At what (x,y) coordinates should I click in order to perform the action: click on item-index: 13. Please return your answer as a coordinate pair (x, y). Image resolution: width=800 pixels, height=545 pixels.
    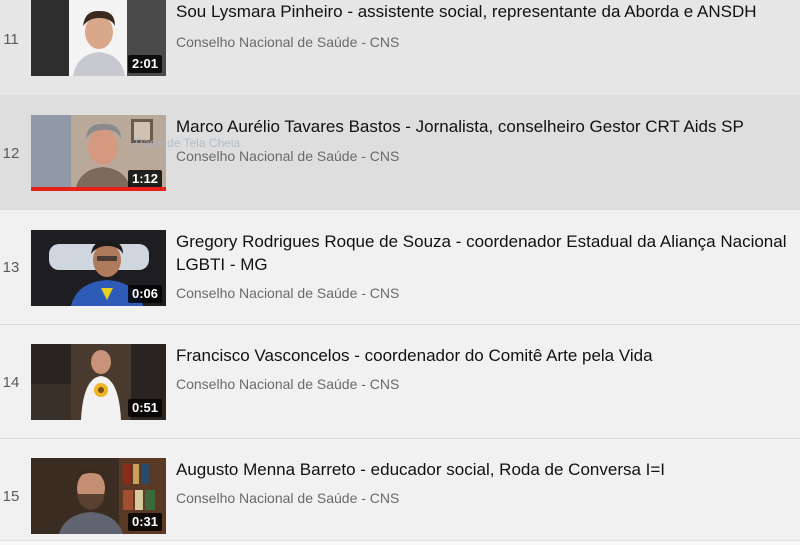
    Looking at the image, I should click on (11, 267).